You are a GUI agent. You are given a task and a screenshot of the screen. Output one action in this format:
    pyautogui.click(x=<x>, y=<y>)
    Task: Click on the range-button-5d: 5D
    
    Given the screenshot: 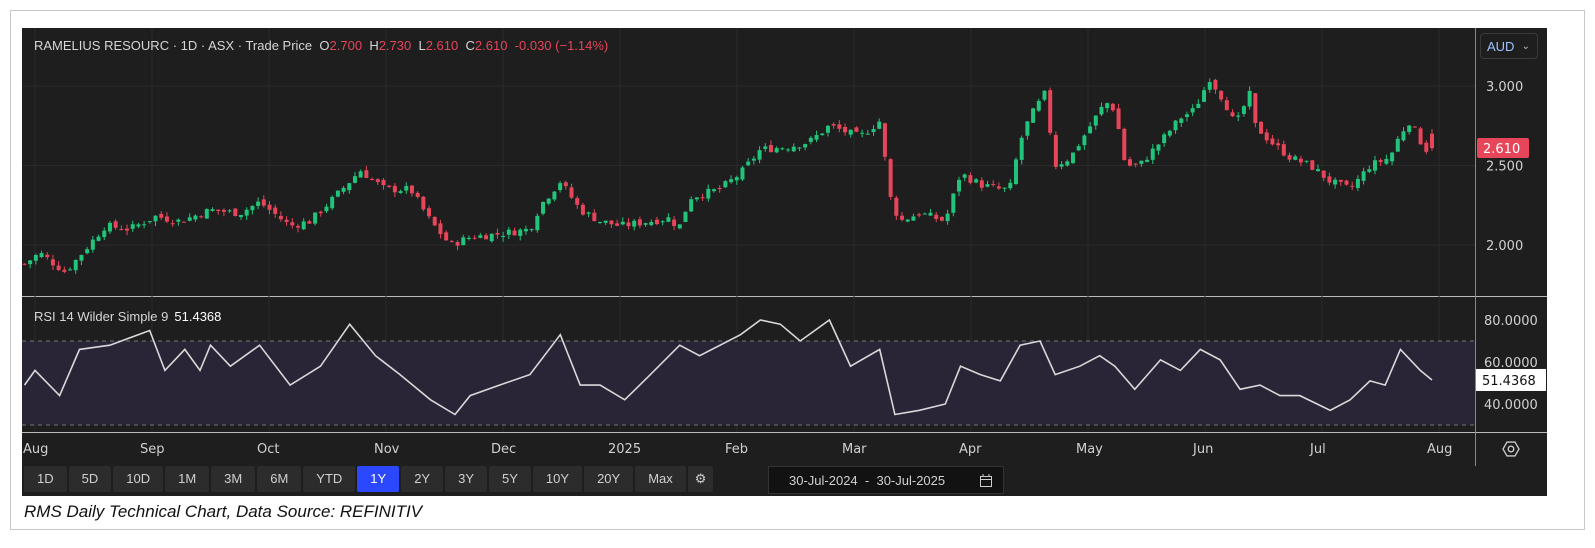 What is the action you would take?
    pyautogui.click(x=90, y=479)
    